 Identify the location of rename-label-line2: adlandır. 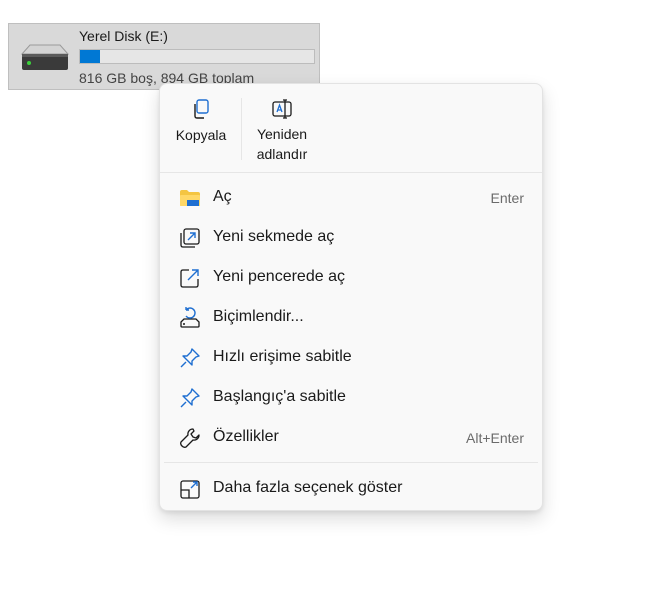
(282, 154).